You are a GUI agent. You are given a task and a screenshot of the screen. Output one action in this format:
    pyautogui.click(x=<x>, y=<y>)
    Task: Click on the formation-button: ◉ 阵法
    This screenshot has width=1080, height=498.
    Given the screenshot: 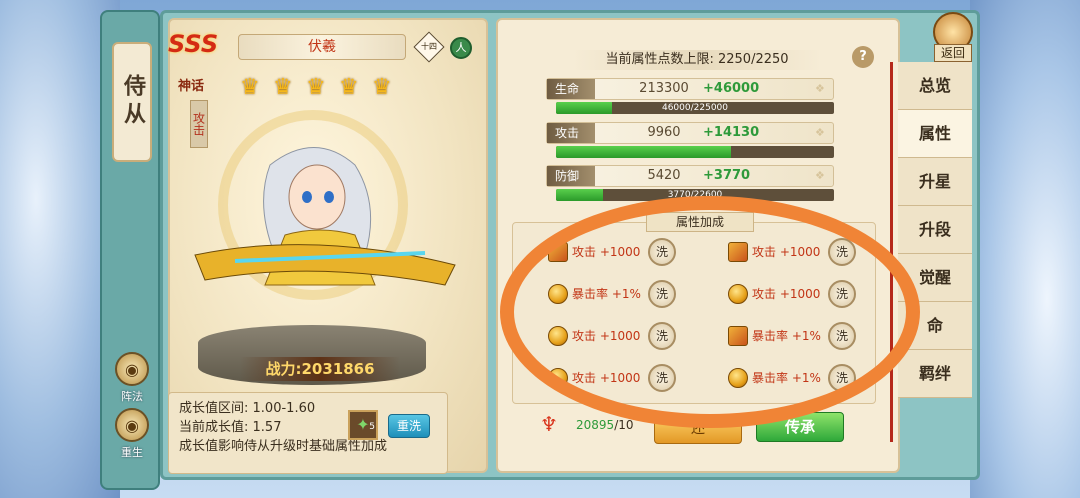 What is the action you would take?
    pyautogui.click(x=132, y=380)
    